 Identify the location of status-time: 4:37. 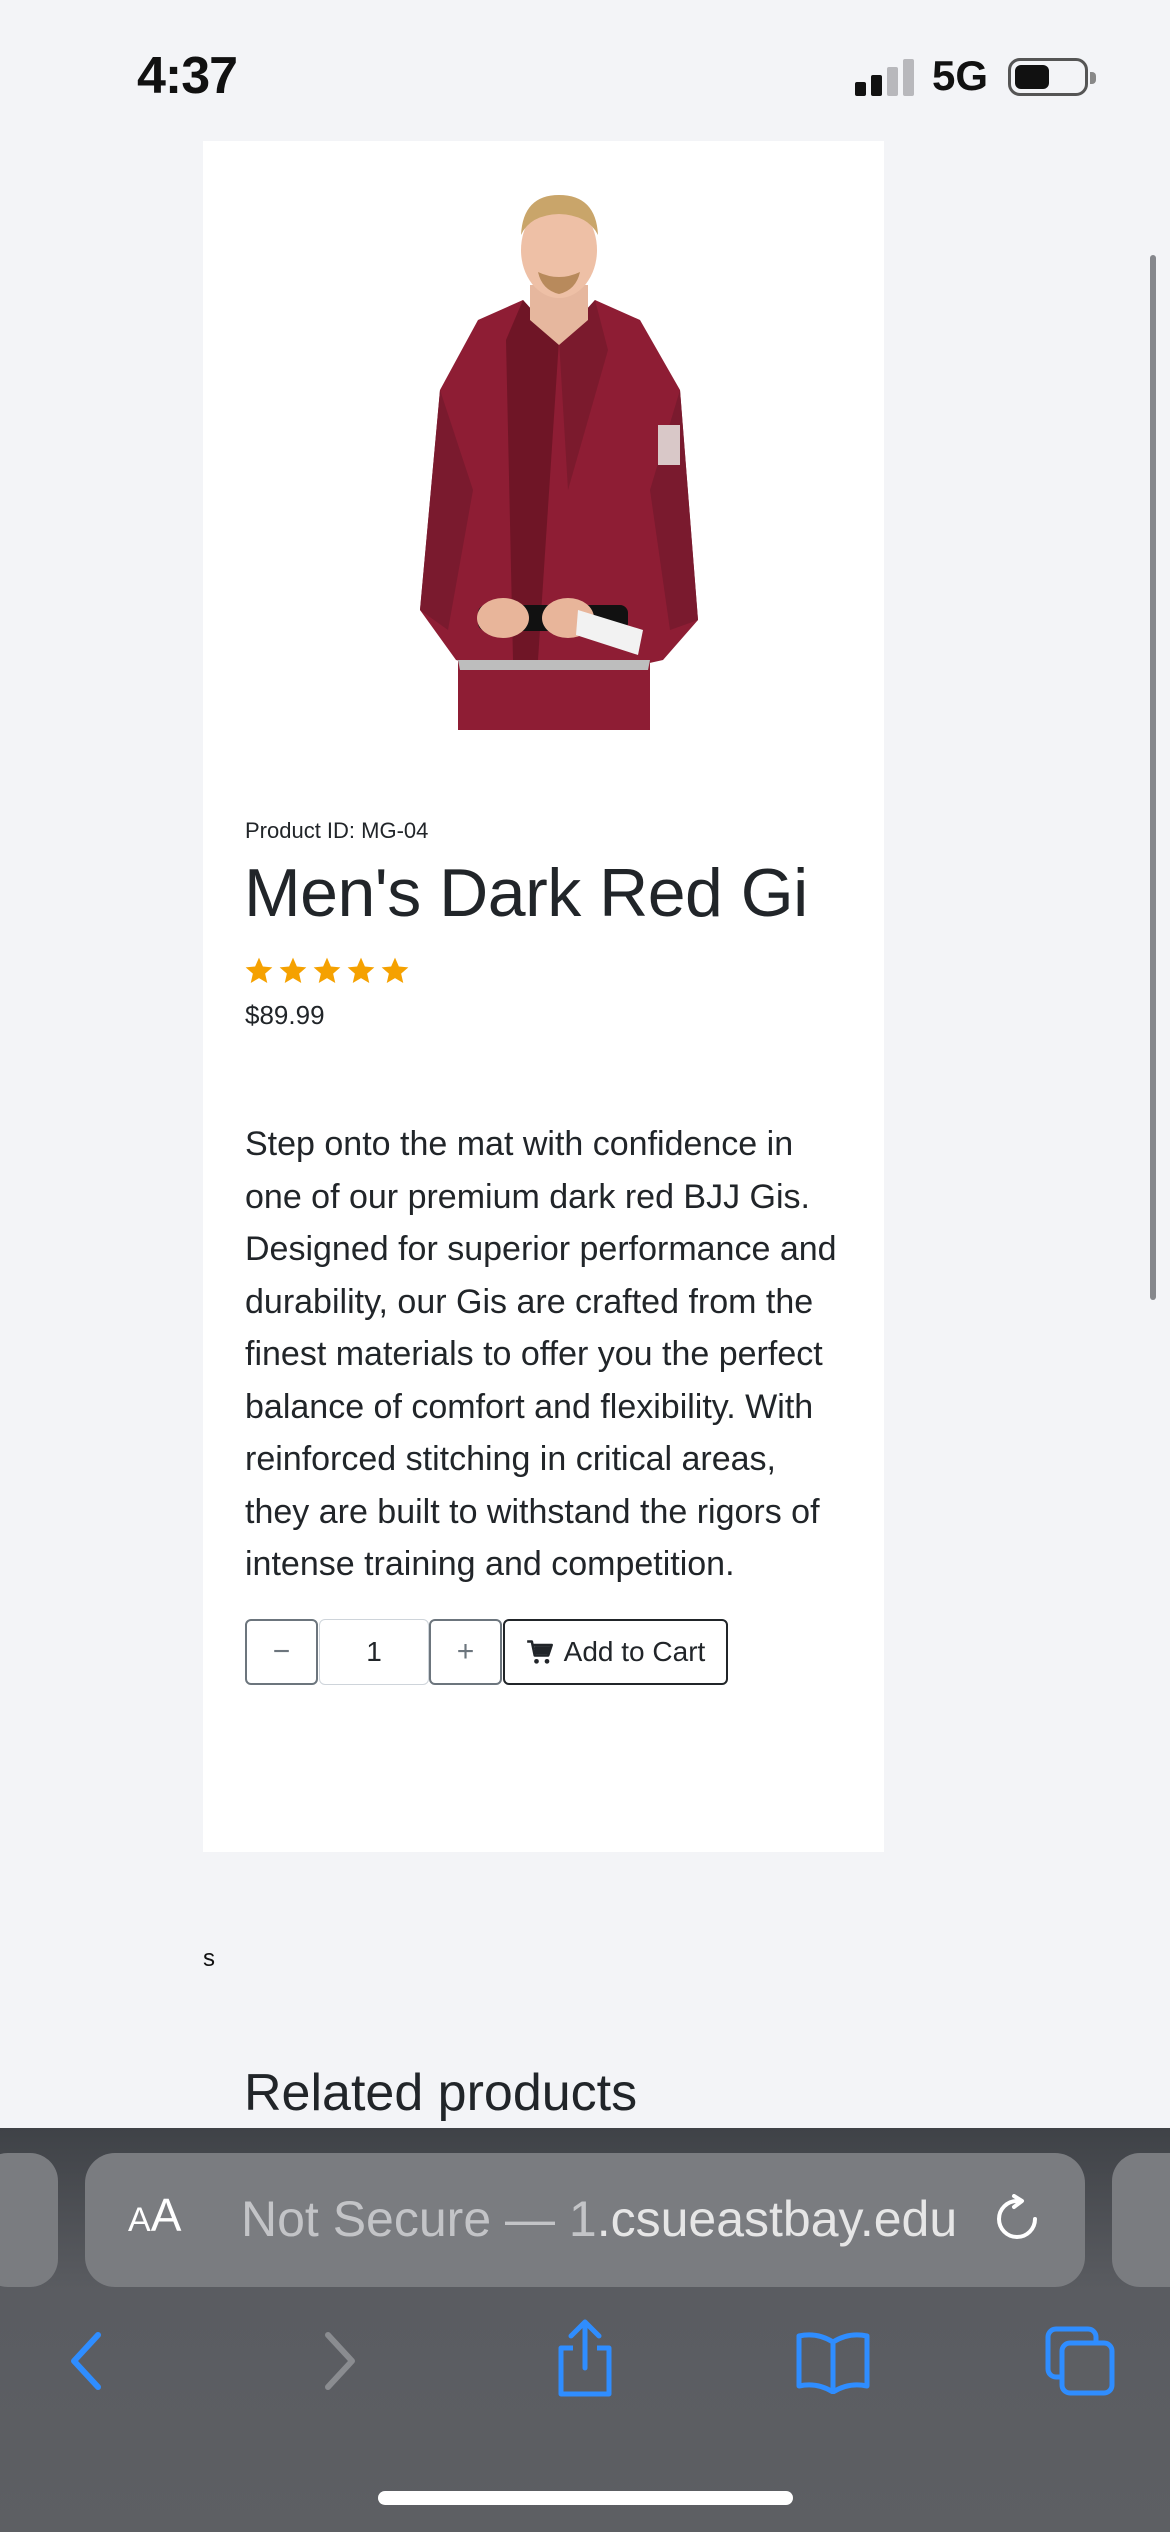
(187, 76).